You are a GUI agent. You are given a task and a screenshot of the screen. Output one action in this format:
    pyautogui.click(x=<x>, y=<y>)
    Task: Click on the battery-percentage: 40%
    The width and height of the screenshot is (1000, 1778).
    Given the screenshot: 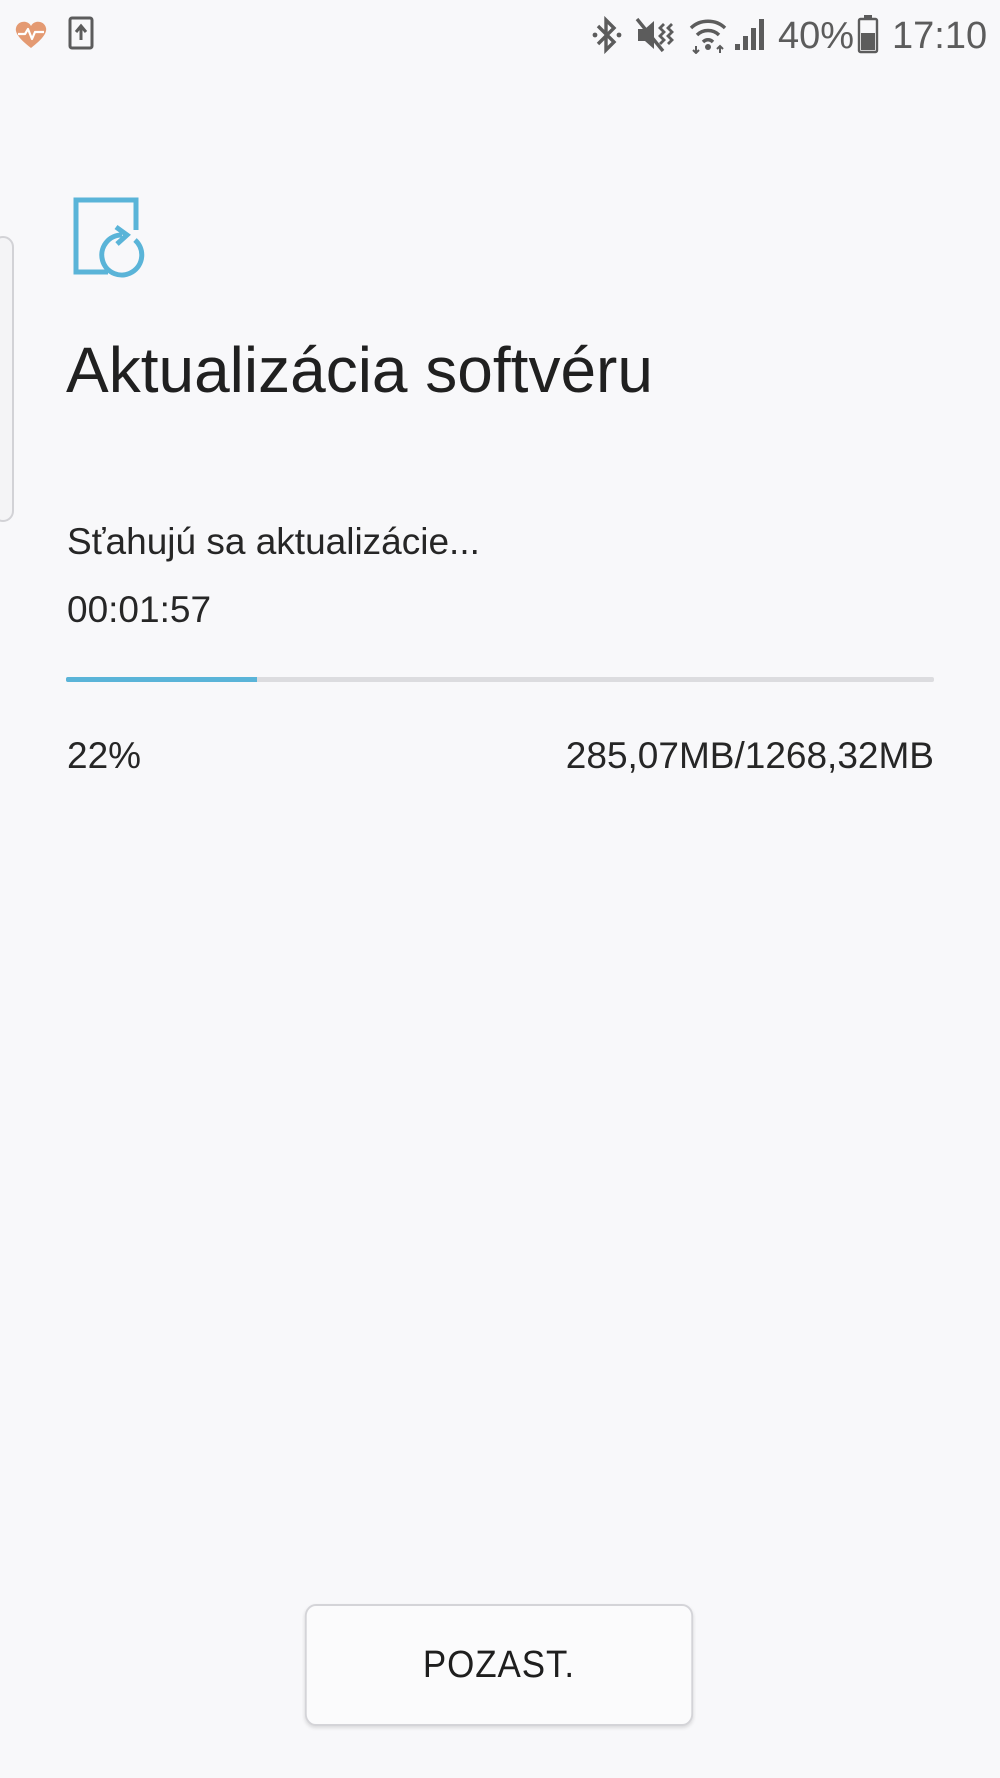 What is the action you would take?
    pyautogui.click(x=816, y=36)
    